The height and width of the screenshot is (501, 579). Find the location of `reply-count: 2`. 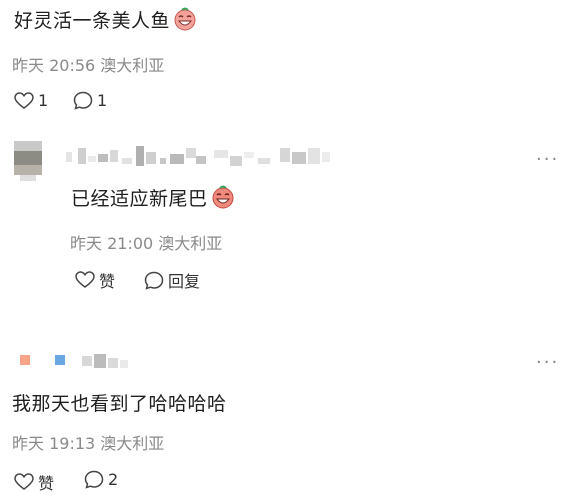

reply-count: 2 is located at coordinates (113, 479).